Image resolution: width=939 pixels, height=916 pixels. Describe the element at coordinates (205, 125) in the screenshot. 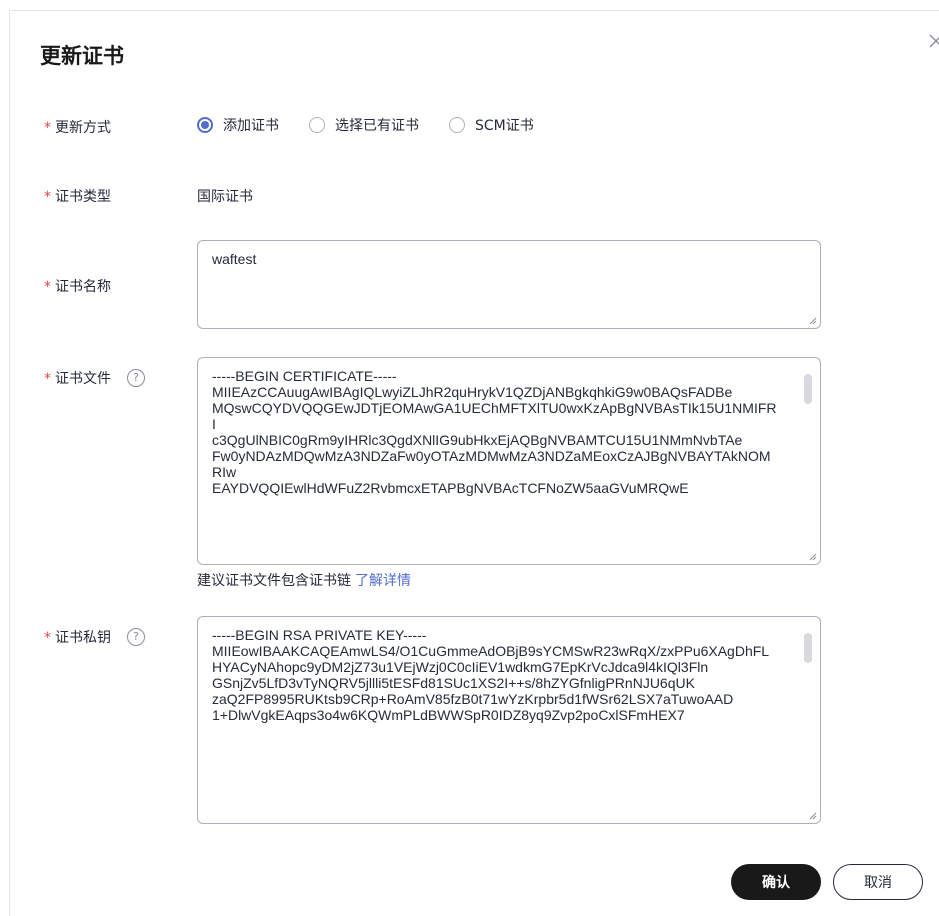

I see `radio-checked-icon` at that location.